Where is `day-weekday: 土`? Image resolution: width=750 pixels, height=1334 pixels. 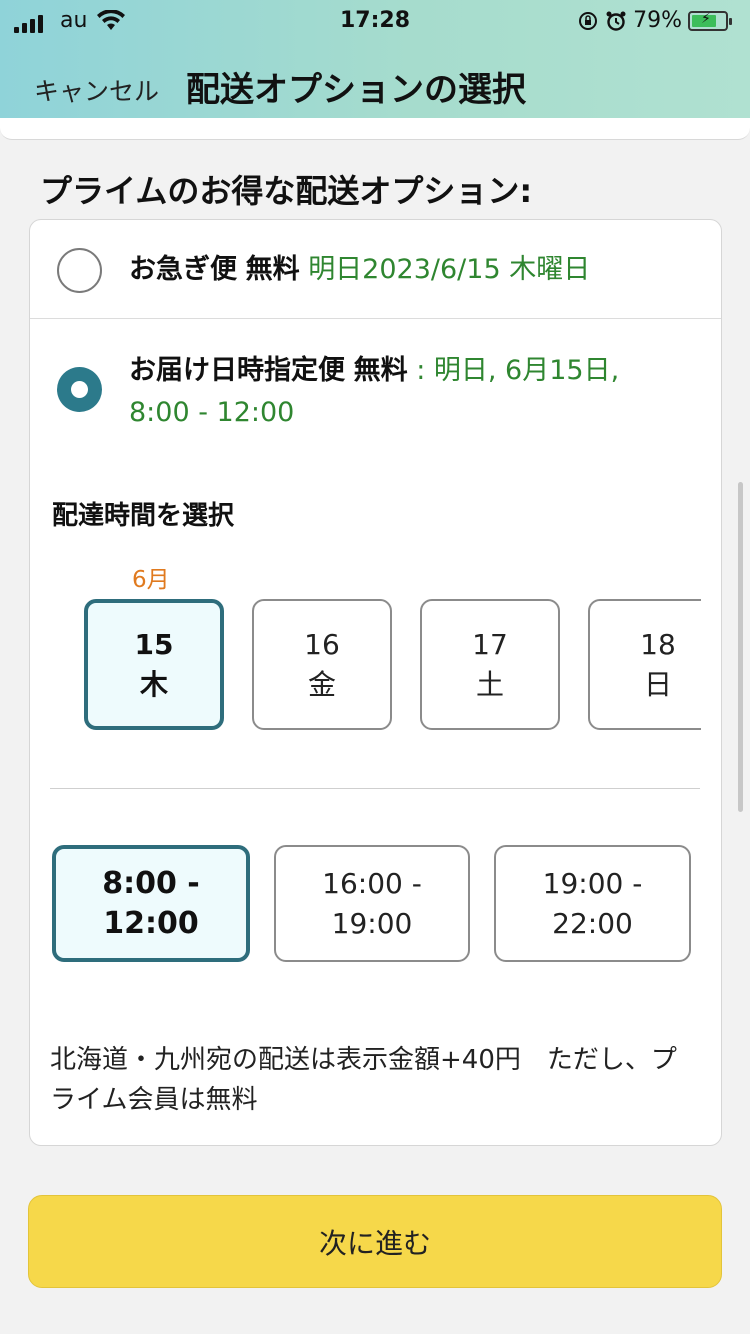 day-weekday: 土 is located at coordinates (489, 684).